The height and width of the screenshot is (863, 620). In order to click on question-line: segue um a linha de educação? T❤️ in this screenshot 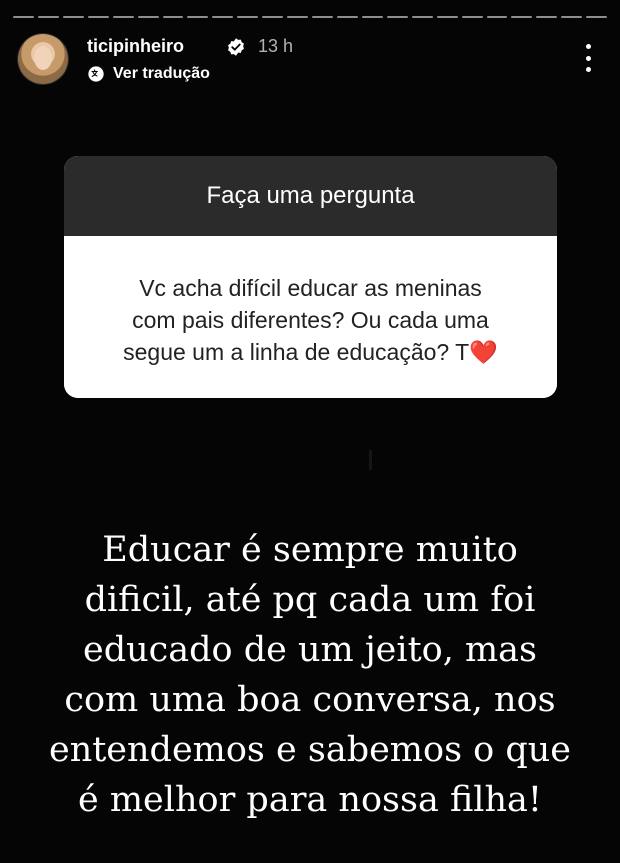, I will do `click(310, 352)`.